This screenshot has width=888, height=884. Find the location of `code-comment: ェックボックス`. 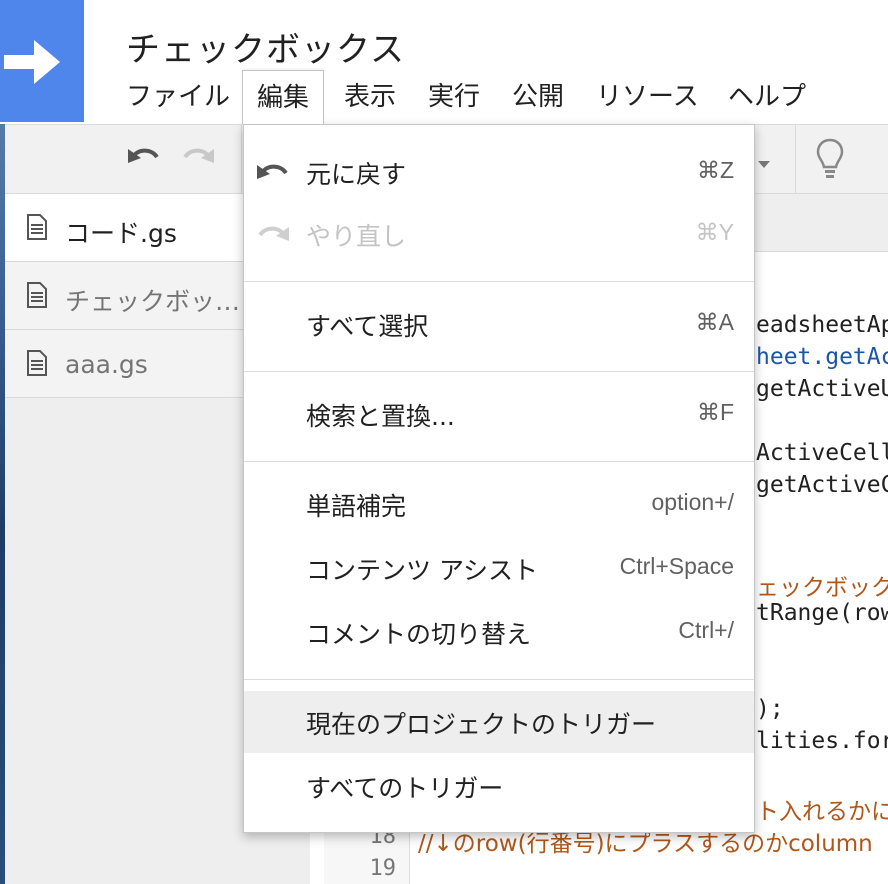

code-comment: ェックボックス is located at coordinates (822, 588).